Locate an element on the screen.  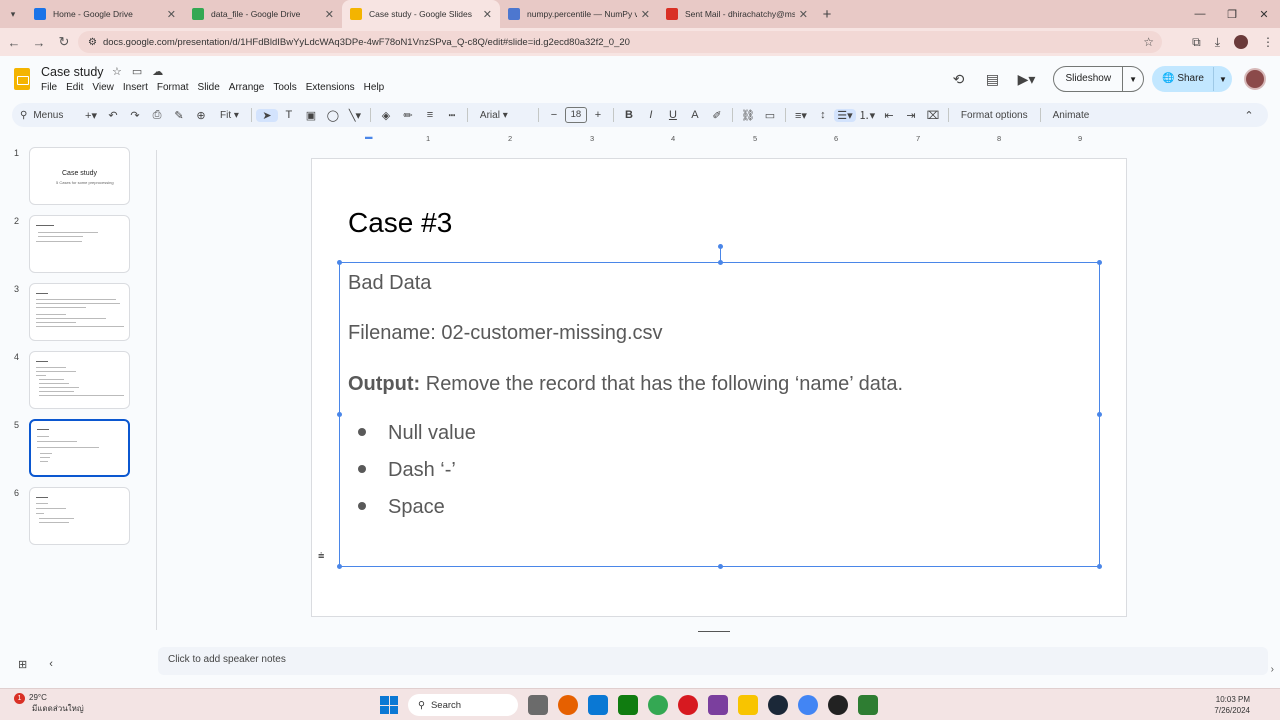
menu-file: File is located at coordinates (49, 87).